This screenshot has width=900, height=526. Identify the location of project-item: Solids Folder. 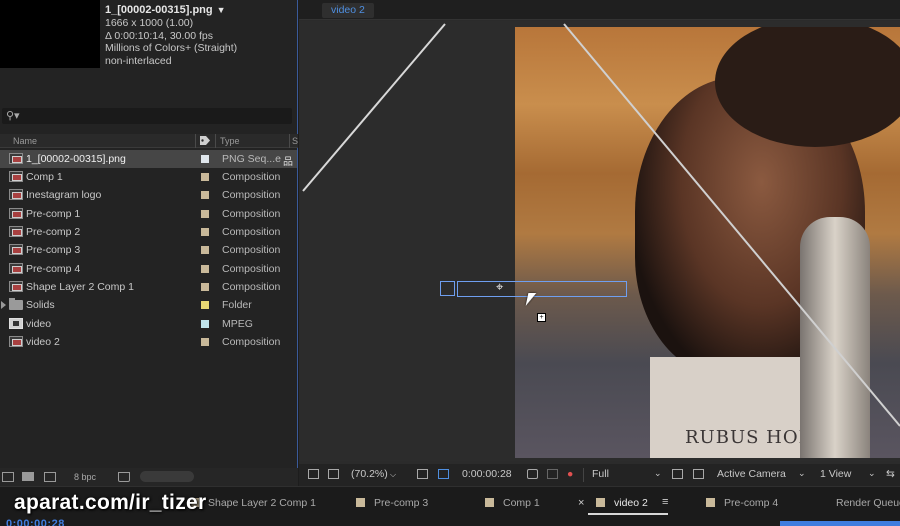
(148, 305).